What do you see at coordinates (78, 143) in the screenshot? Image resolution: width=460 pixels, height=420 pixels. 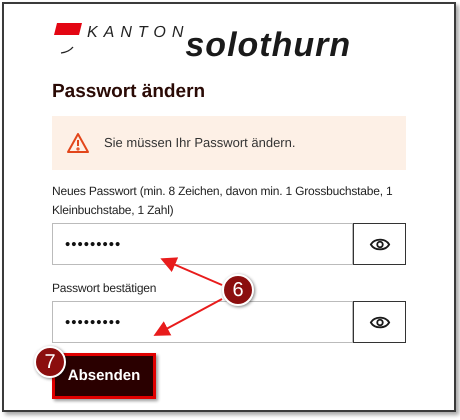 I see `warning-icon` at bounding box center [78, 143].